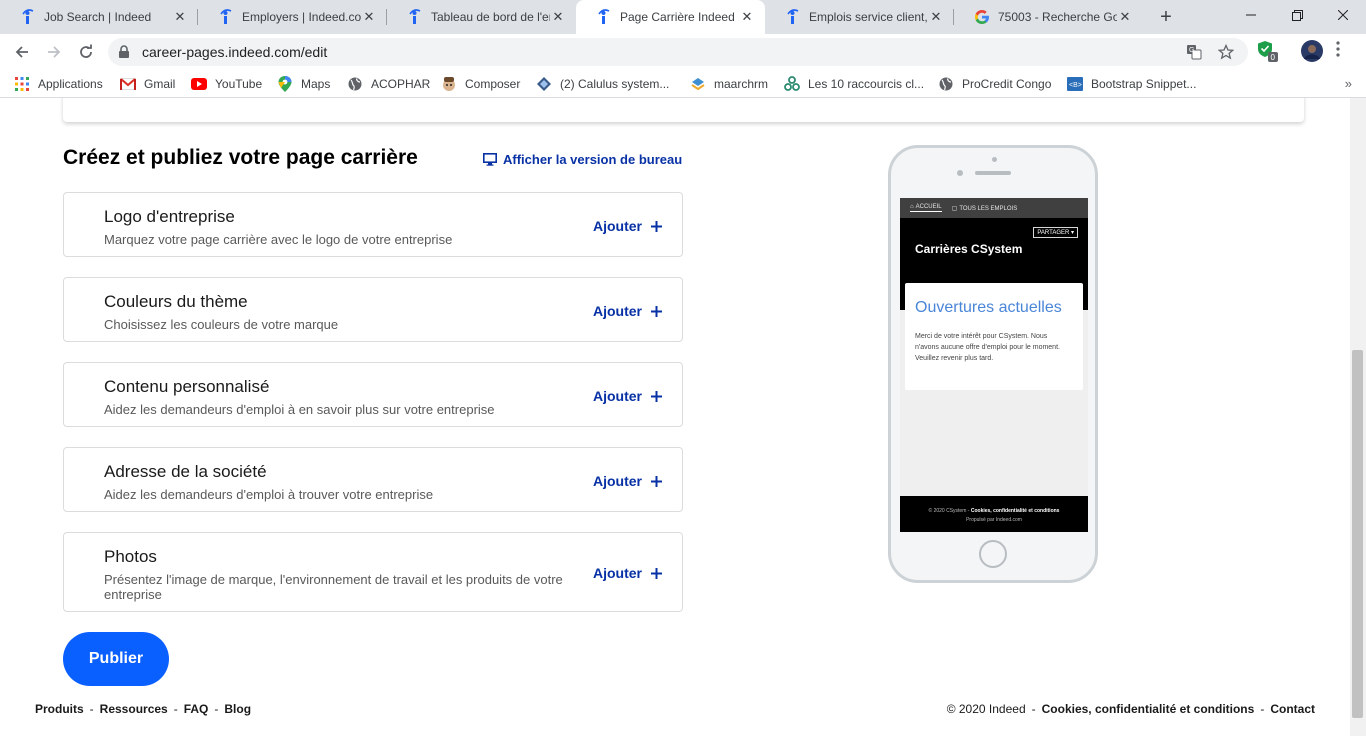 The image size is (1366, 736). Describe the element at coordinates (1148, 709) in the screenshot. I see `footer-link-legal: Cookies, confidentialité et conditions` at that location.